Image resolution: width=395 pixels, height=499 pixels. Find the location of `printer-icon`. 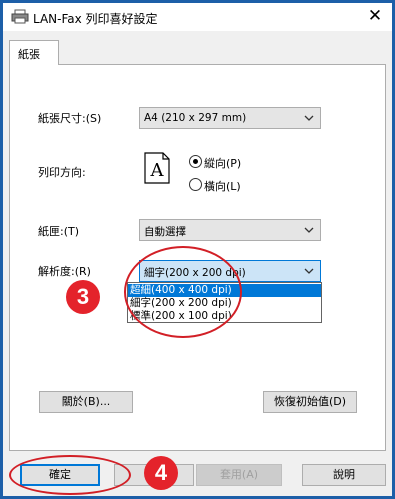

printer-icon is located at coordinates (20, 16).